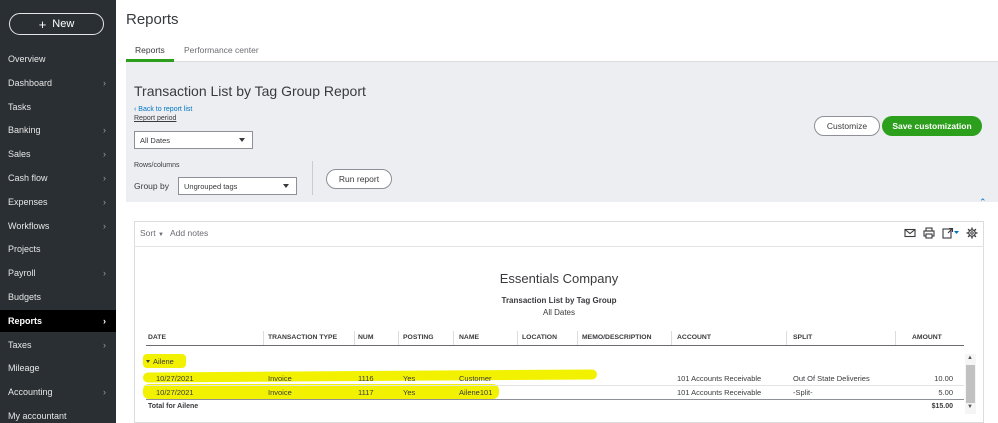 This screenshot has width=998, height=423. What do you see at coordinates (359, 179) in the screenshot?
I see `run-report-button: Run report` at bounding box center [359, 179].